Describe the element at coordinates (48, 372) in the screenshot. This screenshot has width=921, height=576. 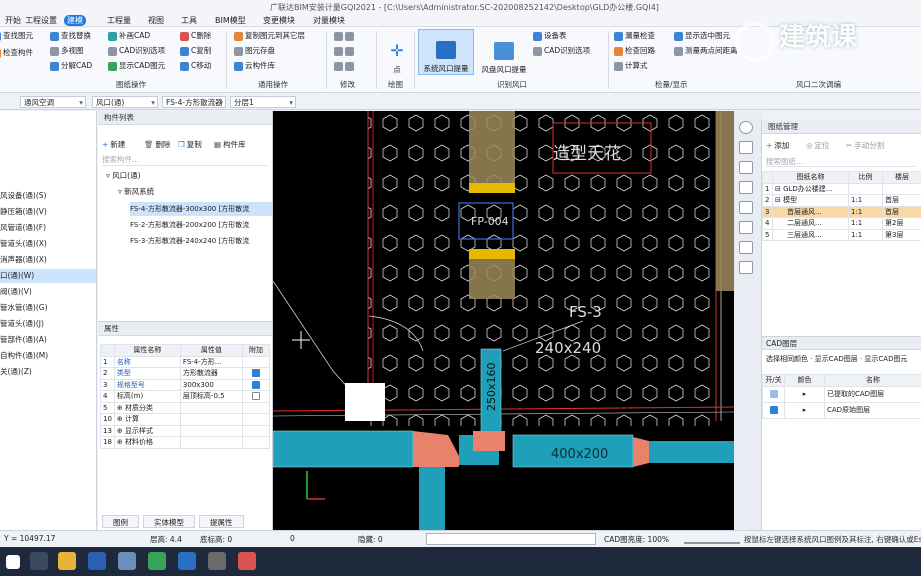
I see `tree-item: 关(通)(Z)` at that location.